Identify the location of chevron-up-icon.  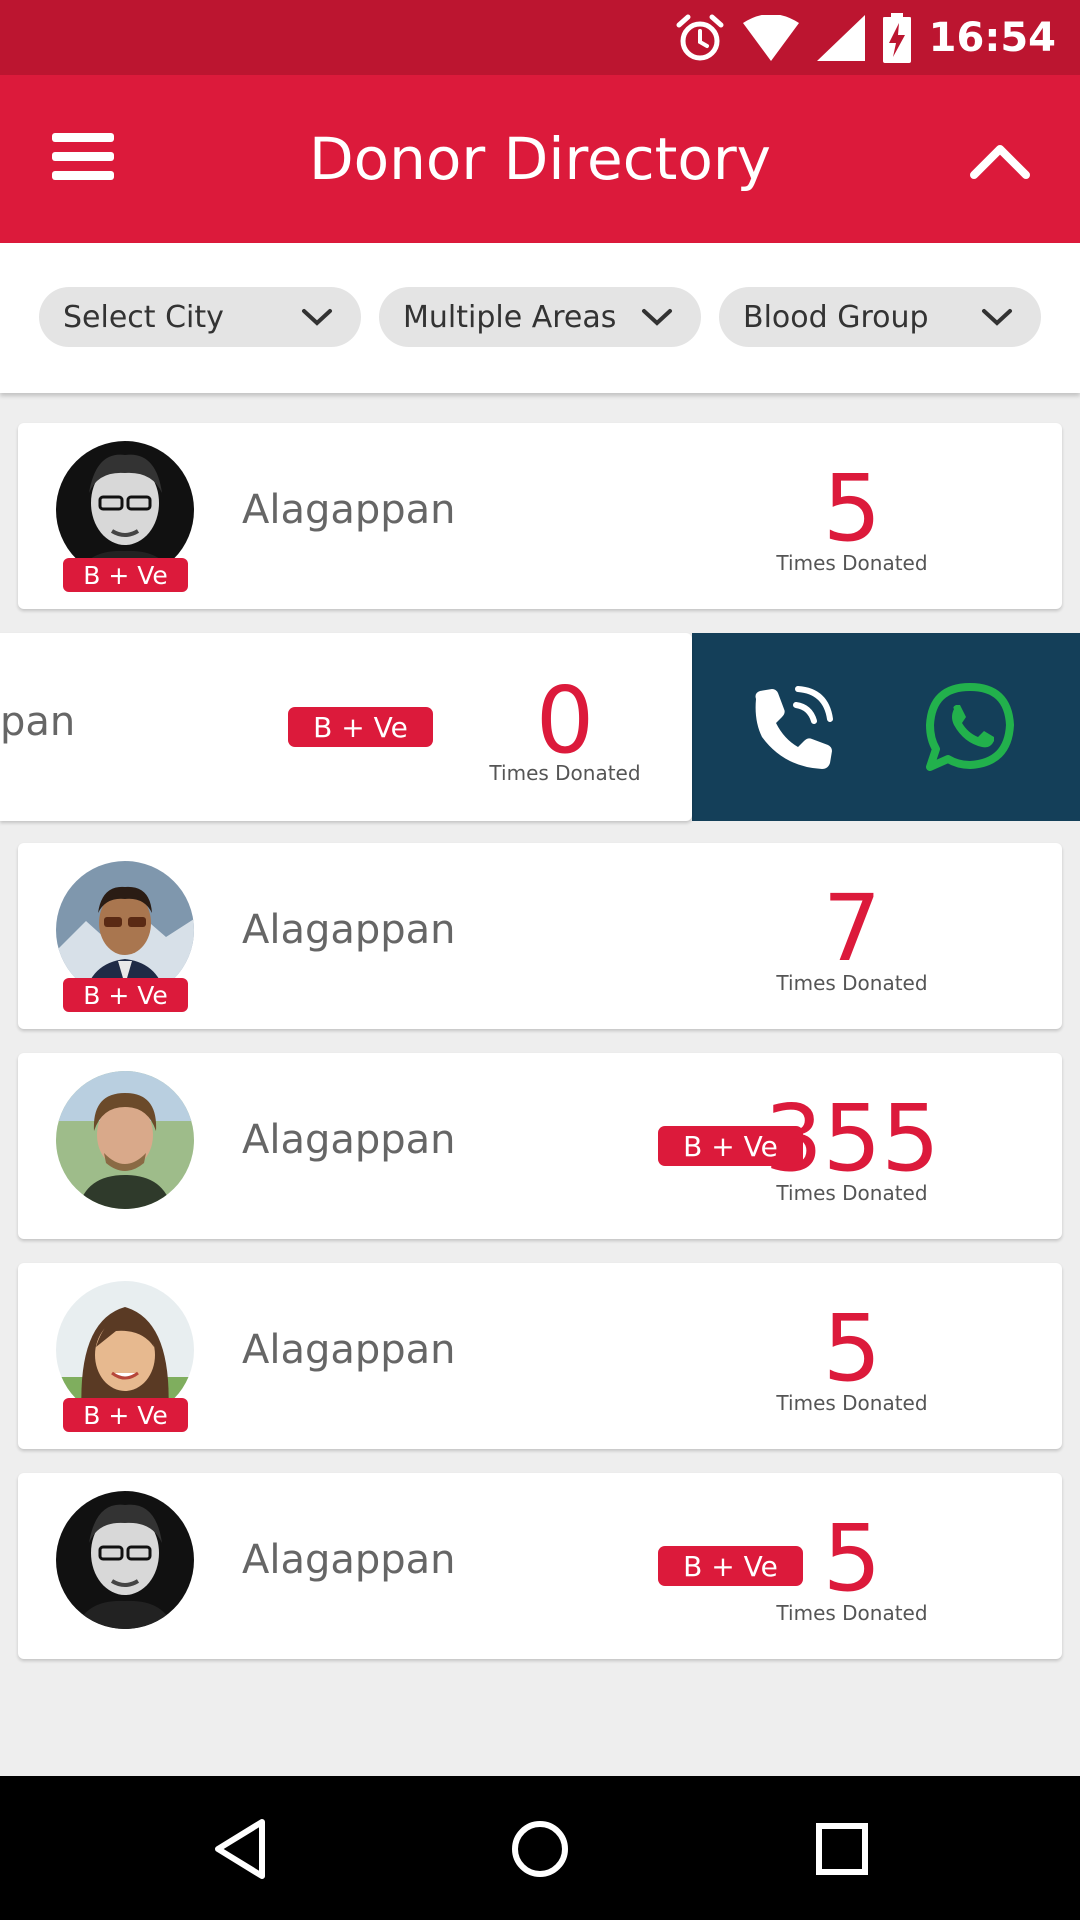
(1000, 158).